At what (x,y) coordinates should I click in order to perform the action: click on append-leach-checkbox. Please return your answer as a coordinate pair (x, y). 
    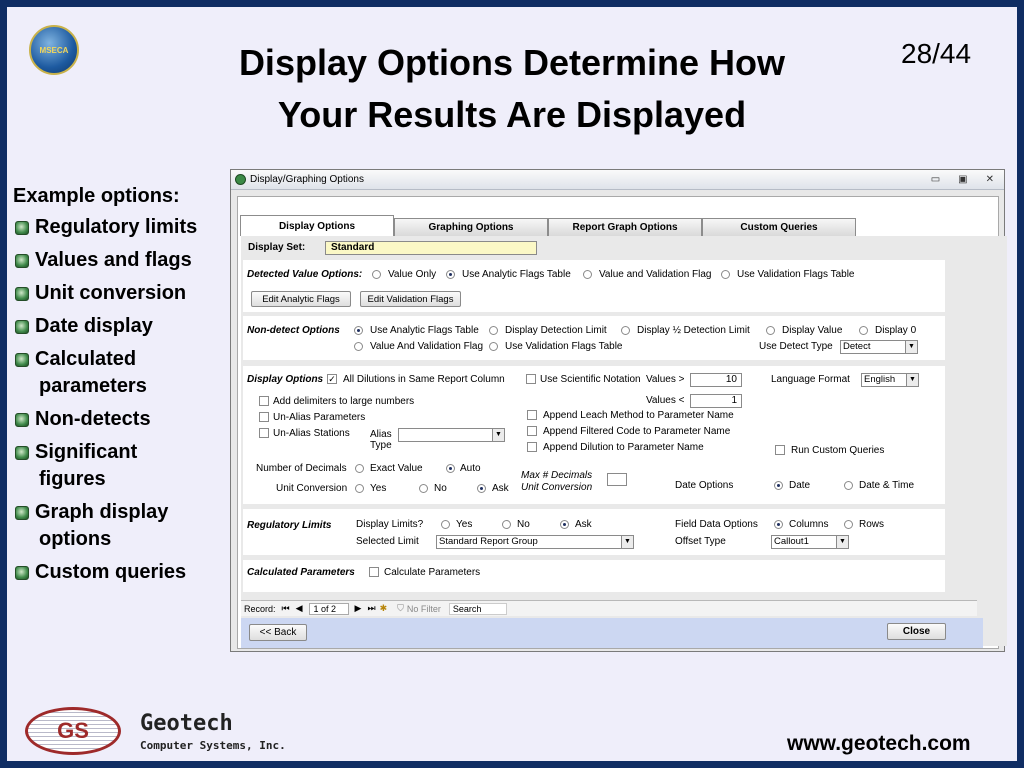
    Looking at the image, I should click on (532, 415).